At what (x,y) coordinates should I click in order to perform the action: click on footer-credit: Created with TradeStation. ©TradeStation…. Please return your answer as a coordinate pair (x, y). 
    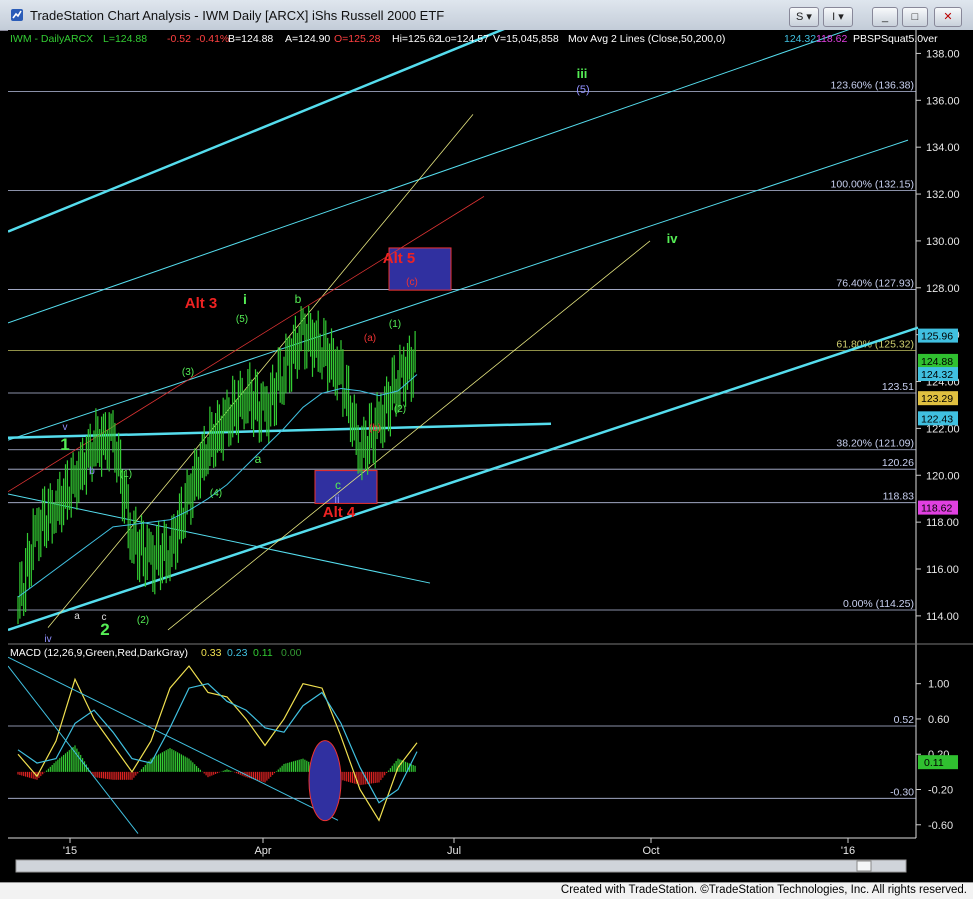
    Looking at the image, I should click on (763, 890).